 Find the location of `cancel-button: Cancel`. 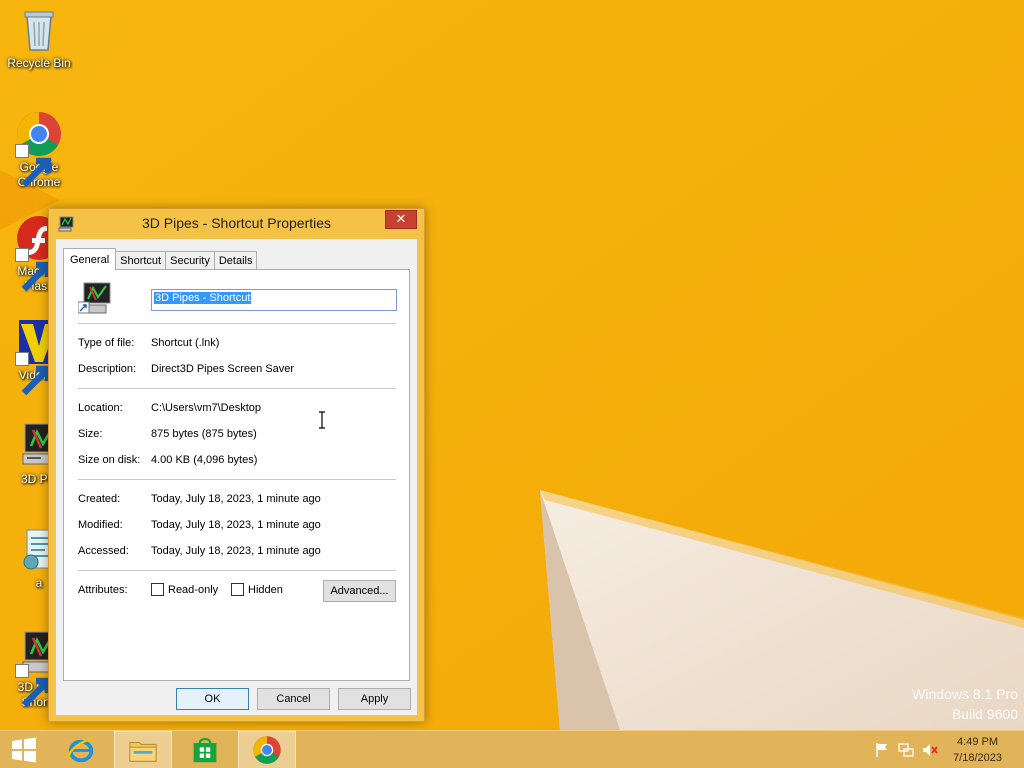

cancel-button: Cancel is located at coordinates (293, 699).